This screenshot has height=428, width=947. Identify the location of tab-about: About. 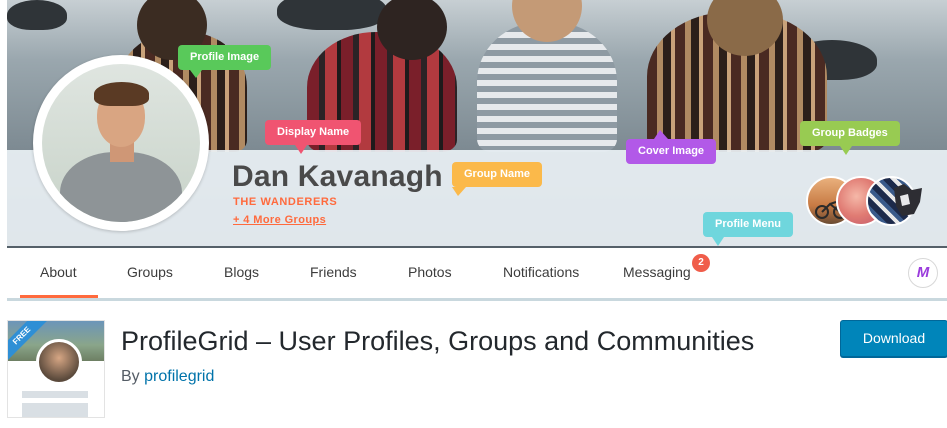
(58, 272).